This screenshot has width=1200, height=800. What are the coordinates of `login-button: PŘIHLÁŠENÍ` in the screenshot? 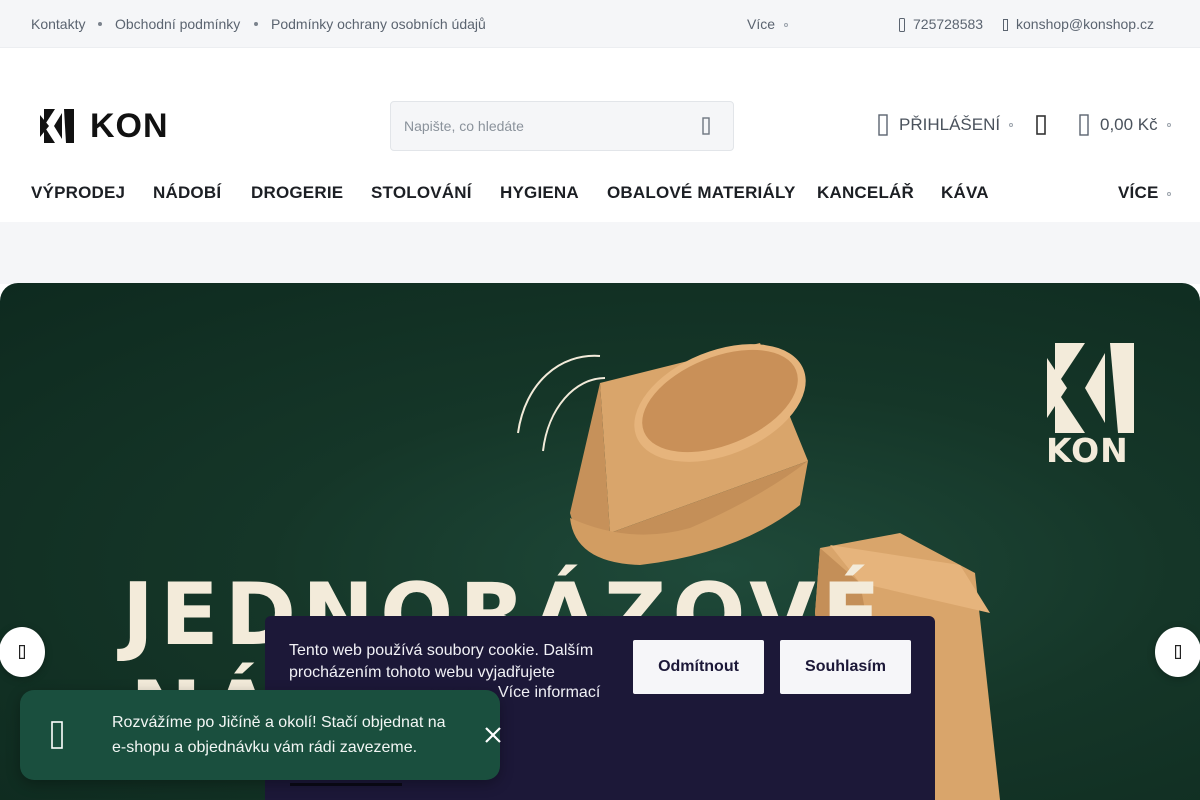 It's located at (946, 125).